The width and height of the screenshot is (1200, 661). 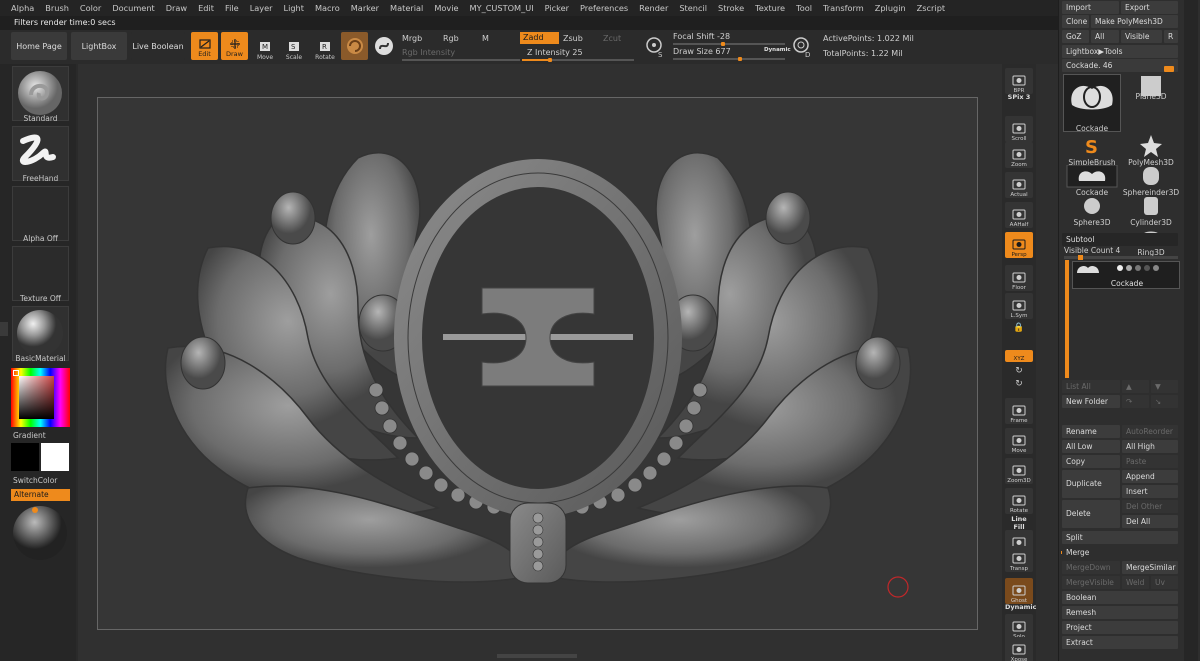 What do you see at coordinates (39, 46) in the screenshot?
I see `home-page-button: Home Page` at bounding box center [39, 46].